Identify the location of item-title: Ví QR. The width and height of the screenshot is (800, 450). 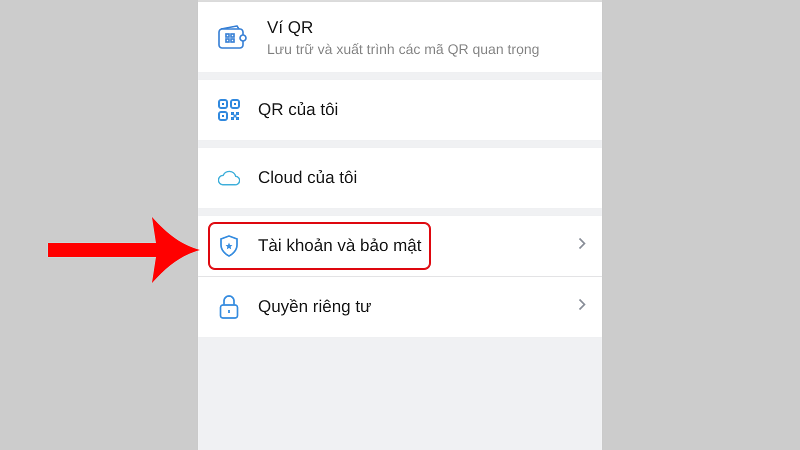
(290, 28).